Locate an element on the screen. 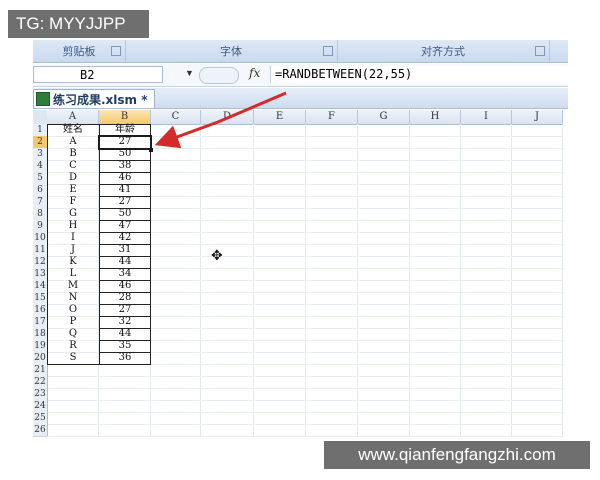 The width and height of the screenshot is (600, 480). tg-label: TG: MYYJJPP is located at coordinates (78, 24).